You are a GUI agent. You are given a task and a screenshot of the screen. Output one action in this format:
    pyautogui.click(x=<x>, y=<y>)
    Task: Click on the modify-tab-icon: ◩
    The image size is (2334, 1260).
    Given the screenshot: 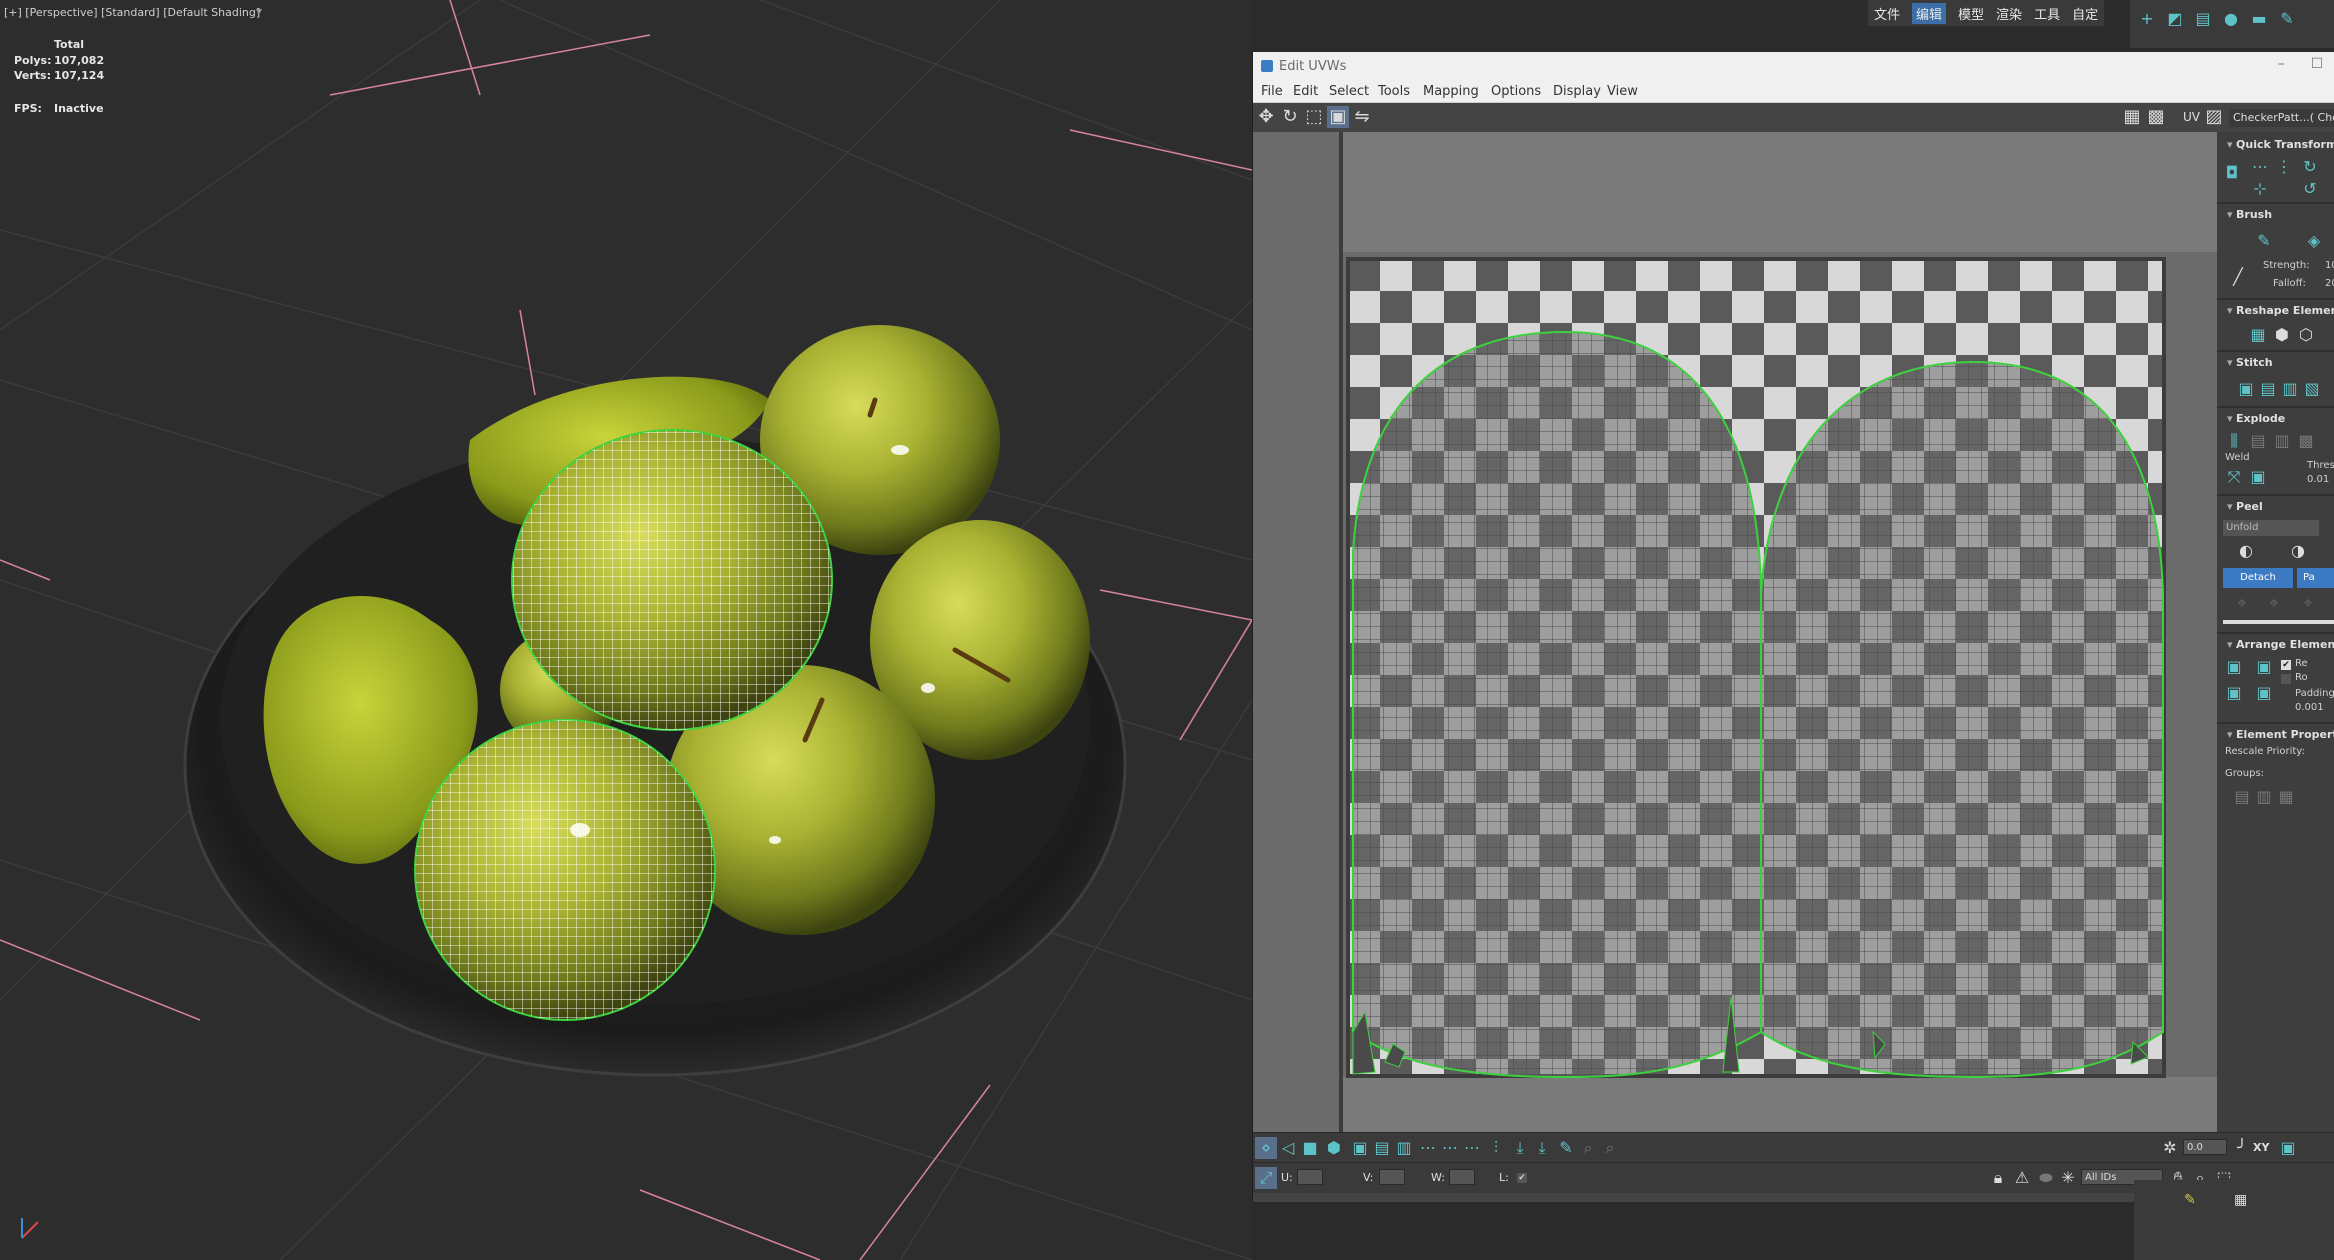 What is the action you would take?
    pyautogui.click(x=2175, y=19)
    